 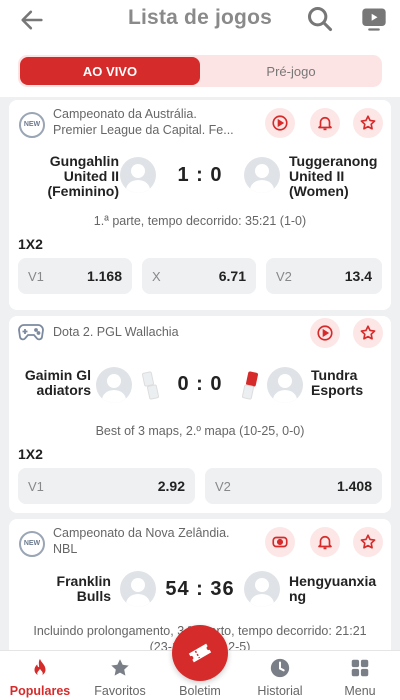 I want to click on away-team-name: Tundra Esports, so click(x=337, y=382).